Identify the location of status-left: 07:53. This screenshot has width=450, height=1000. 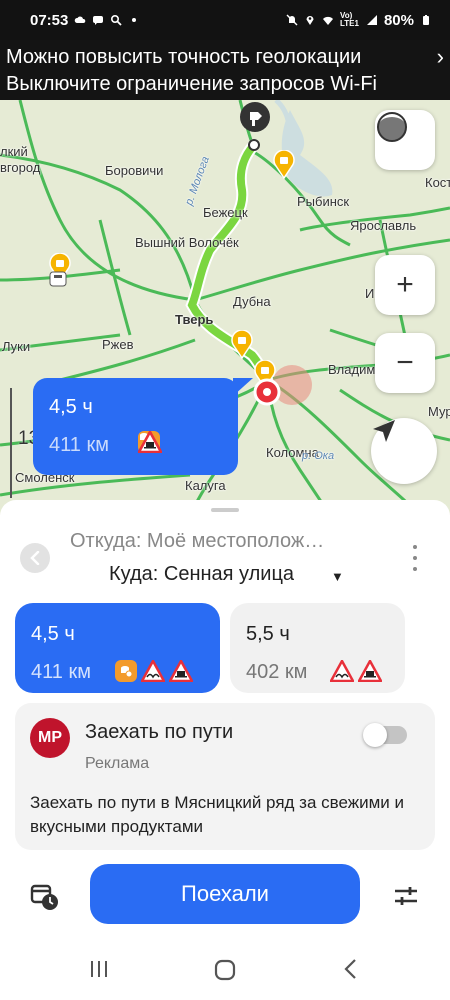
(85, 20).